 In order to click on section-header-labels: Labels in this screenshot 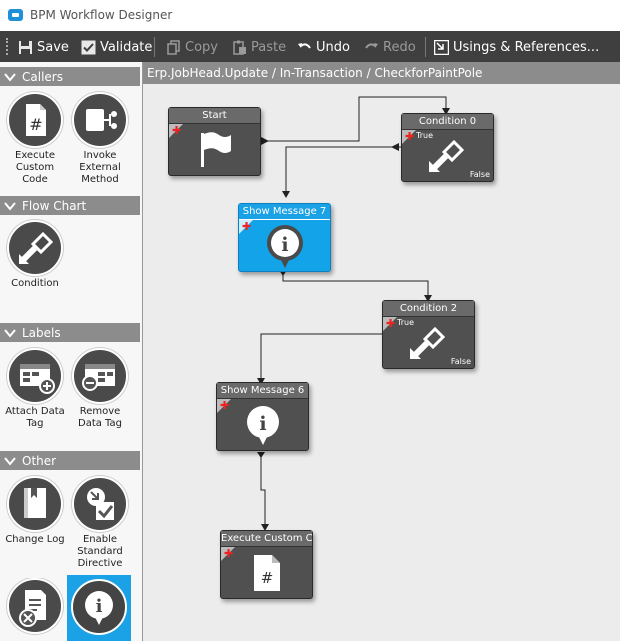, I will do `click(70, 332)`.